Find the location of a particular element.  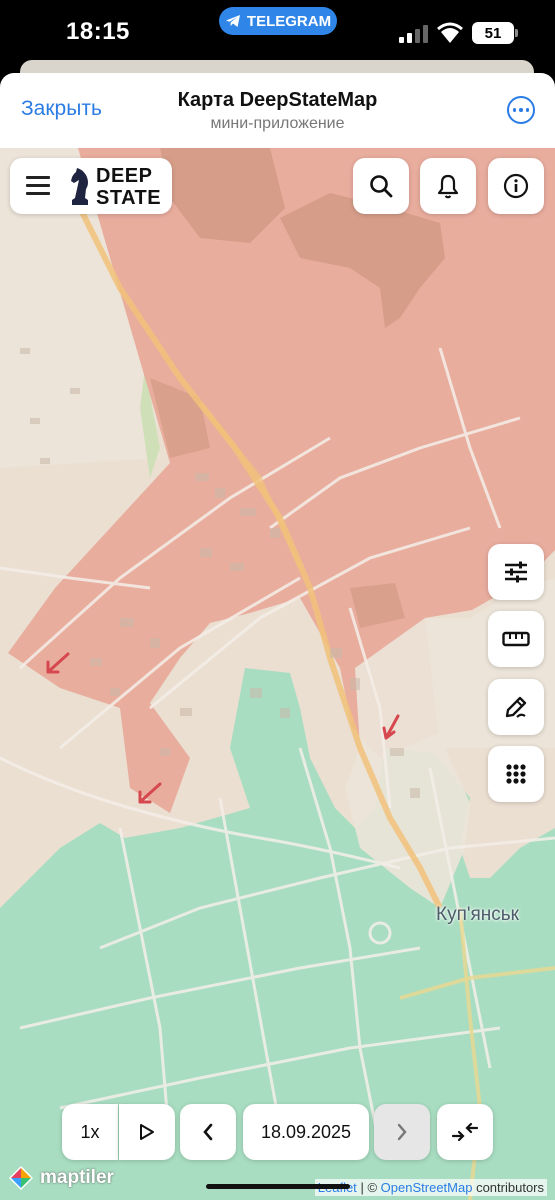

draw-button is located at coordinates (516, 707).